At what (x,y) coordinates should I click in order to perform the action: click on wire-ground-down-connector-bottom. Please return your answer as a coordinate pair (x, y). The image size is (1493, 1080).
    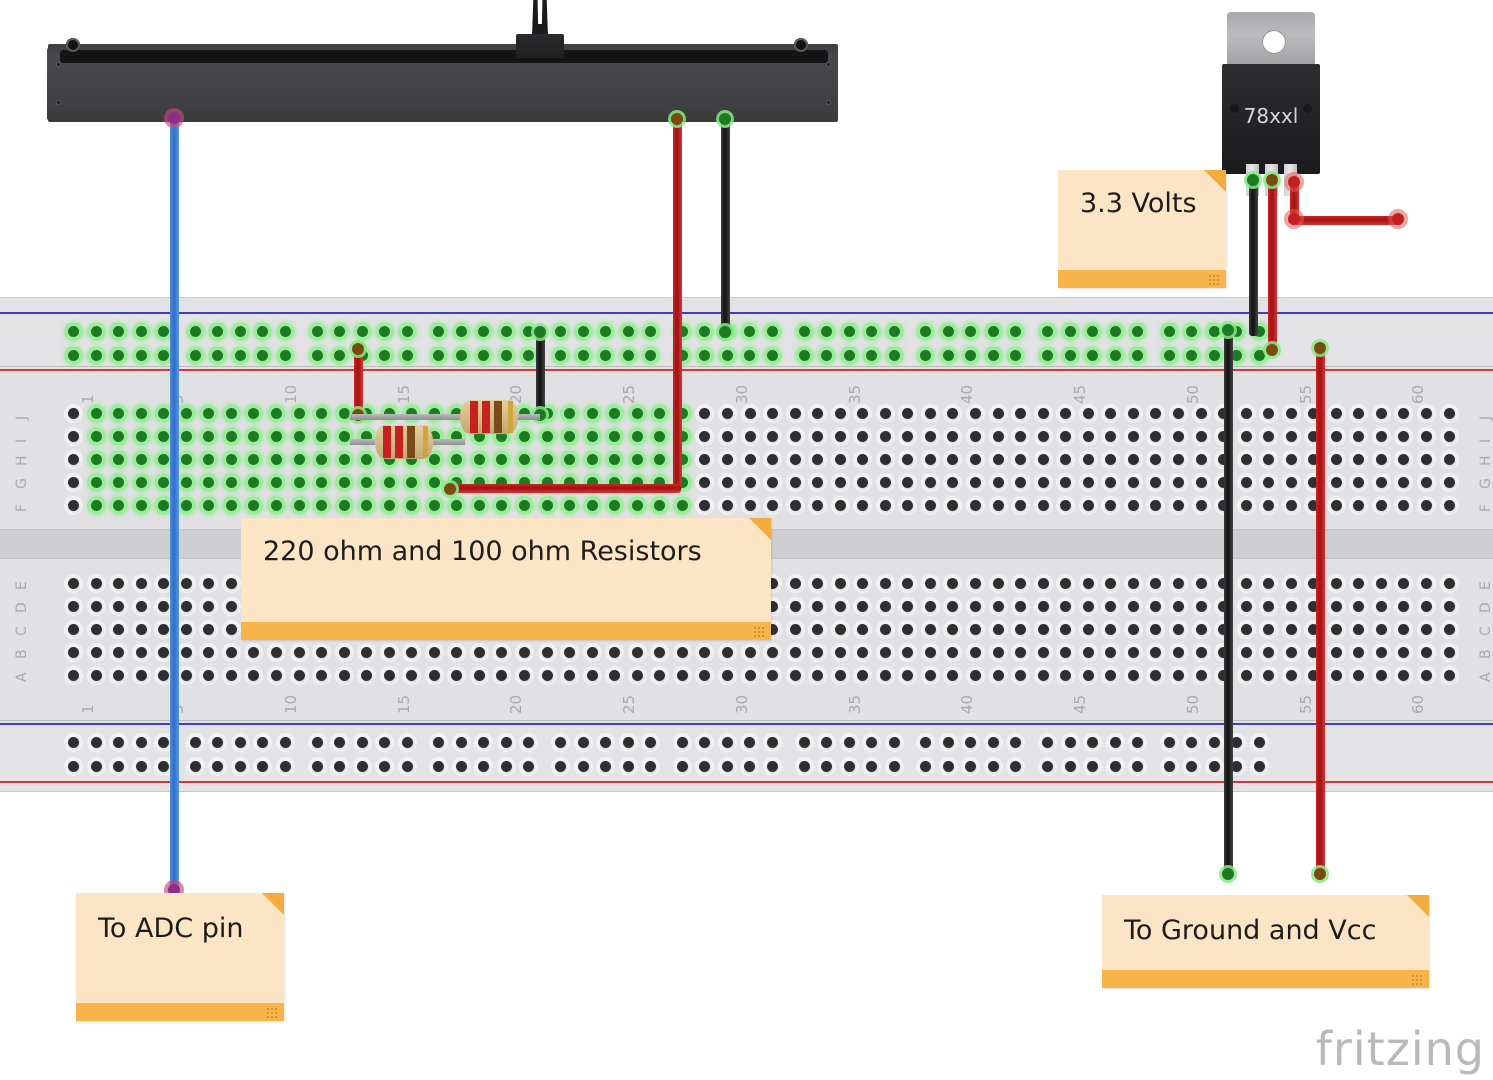
    Looking at the image, I should click on (1228, 874).